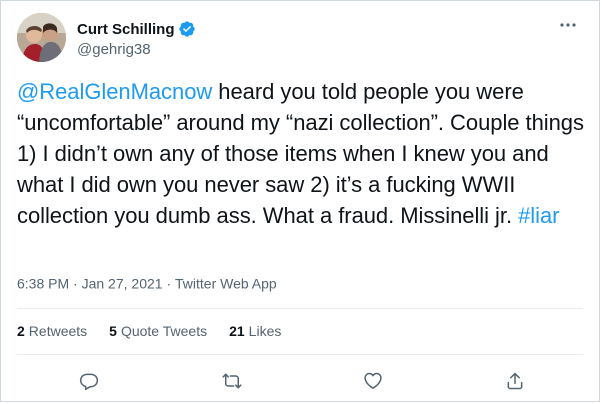 The width and height of the screenshot is (602, 404). Describe the element at coordinates (568, 25) in the screenshot. I see `more-options-icon` at that location.